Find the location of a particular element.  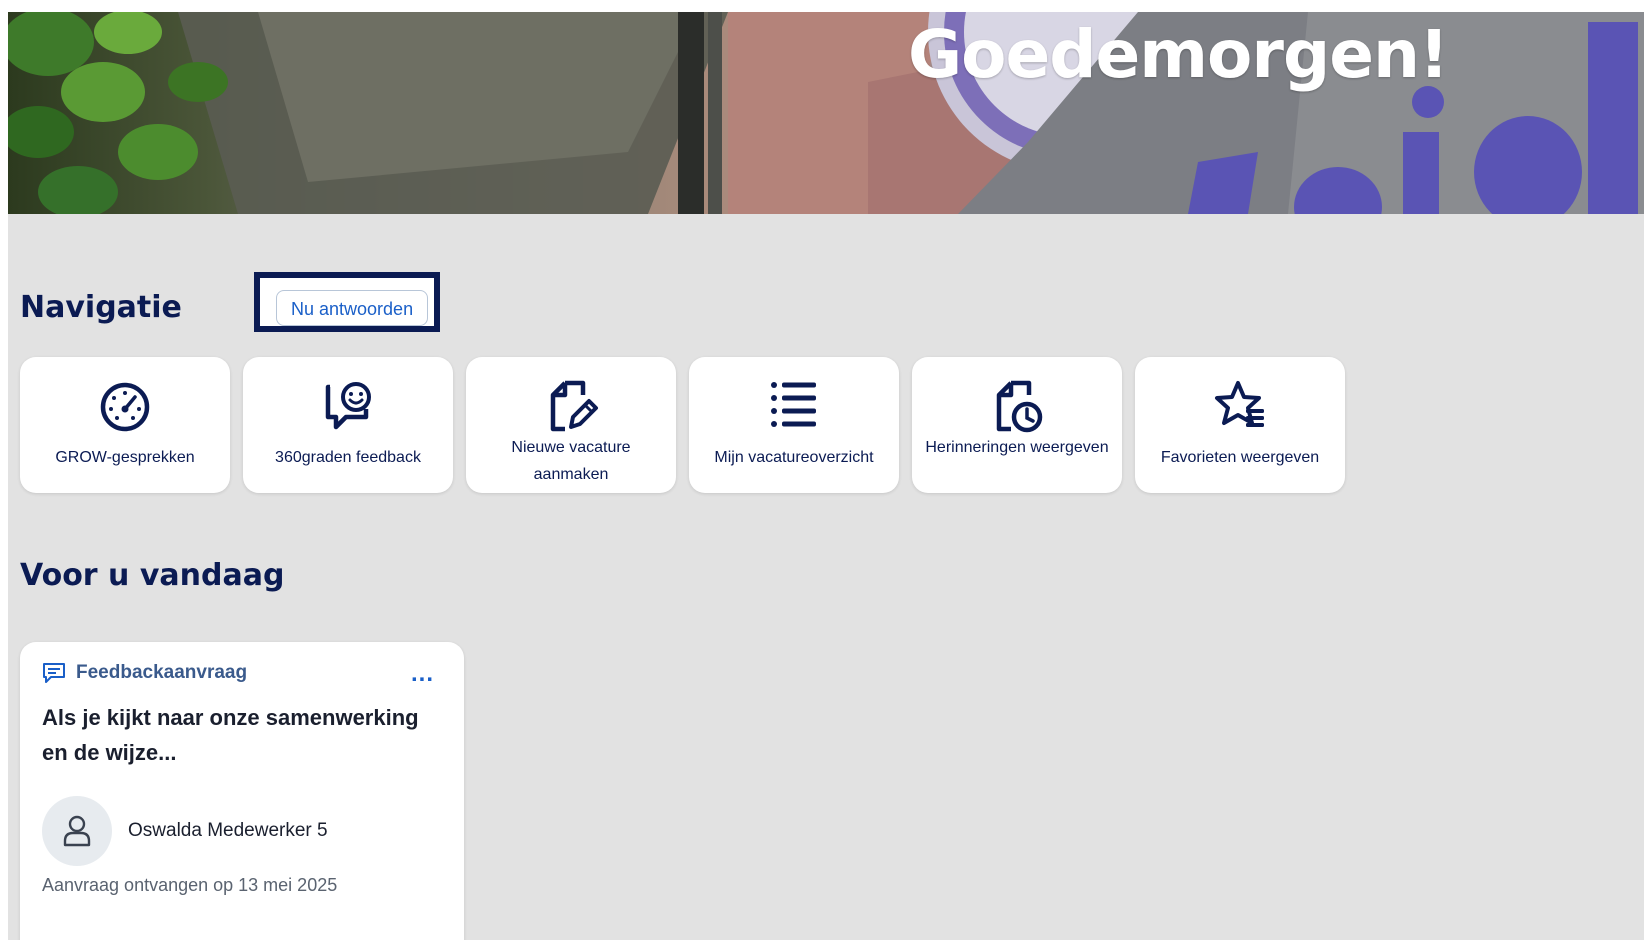

tile-mijn-vacatureoverzicht: Mijn vacatureoverzicht is located at coordinates (794, 425).